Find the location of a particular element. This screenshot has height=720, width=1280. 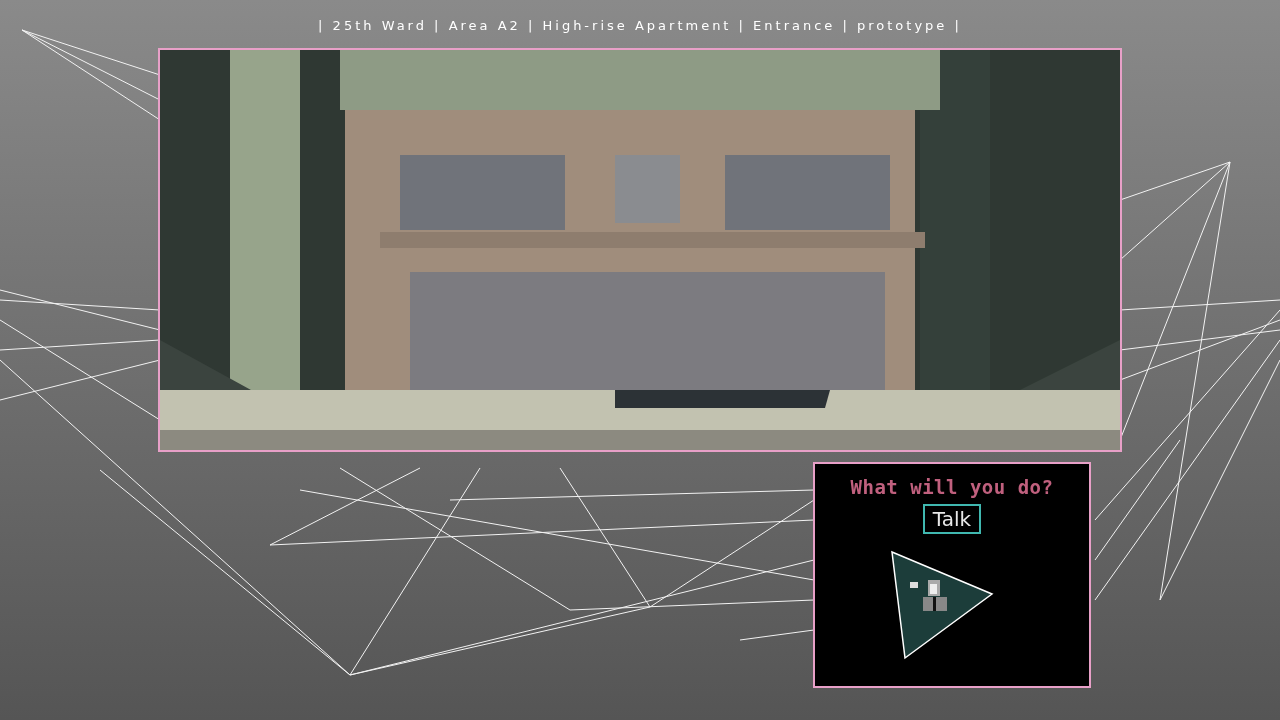

talk-option: Talk is located at coordinates (952, 519).